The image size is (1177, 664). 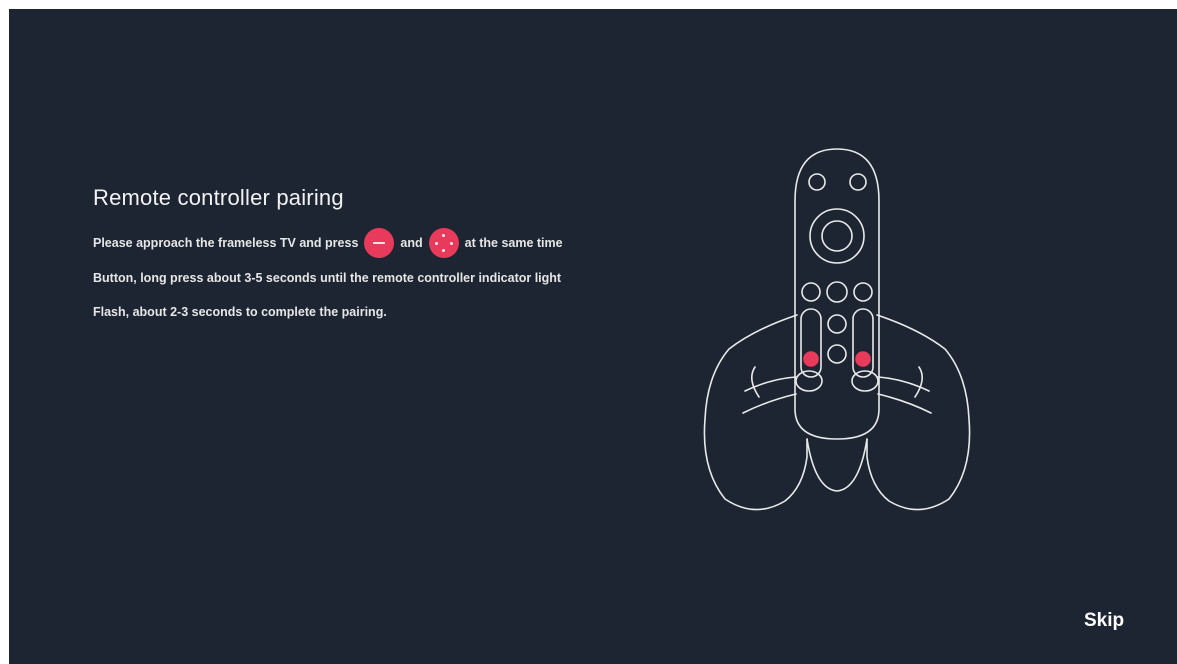 I want to click on remote-dpad-outer, so click(x=837, y=236).